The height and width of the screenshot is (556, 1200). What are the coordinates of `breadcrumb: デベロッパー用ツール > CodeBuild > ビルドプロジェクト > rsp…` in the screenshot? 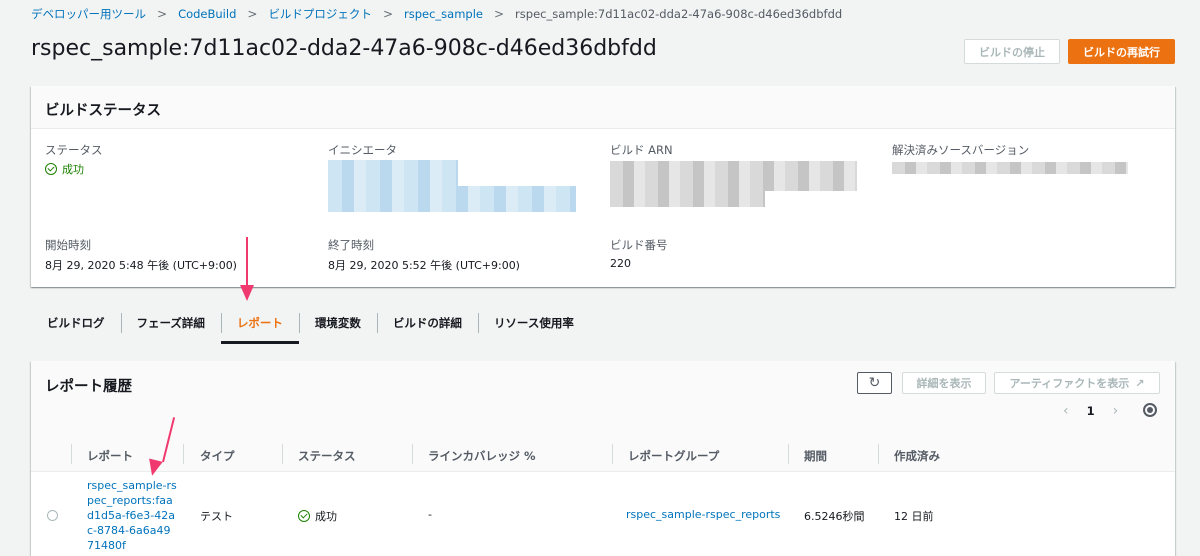 It's located at (436, 14).